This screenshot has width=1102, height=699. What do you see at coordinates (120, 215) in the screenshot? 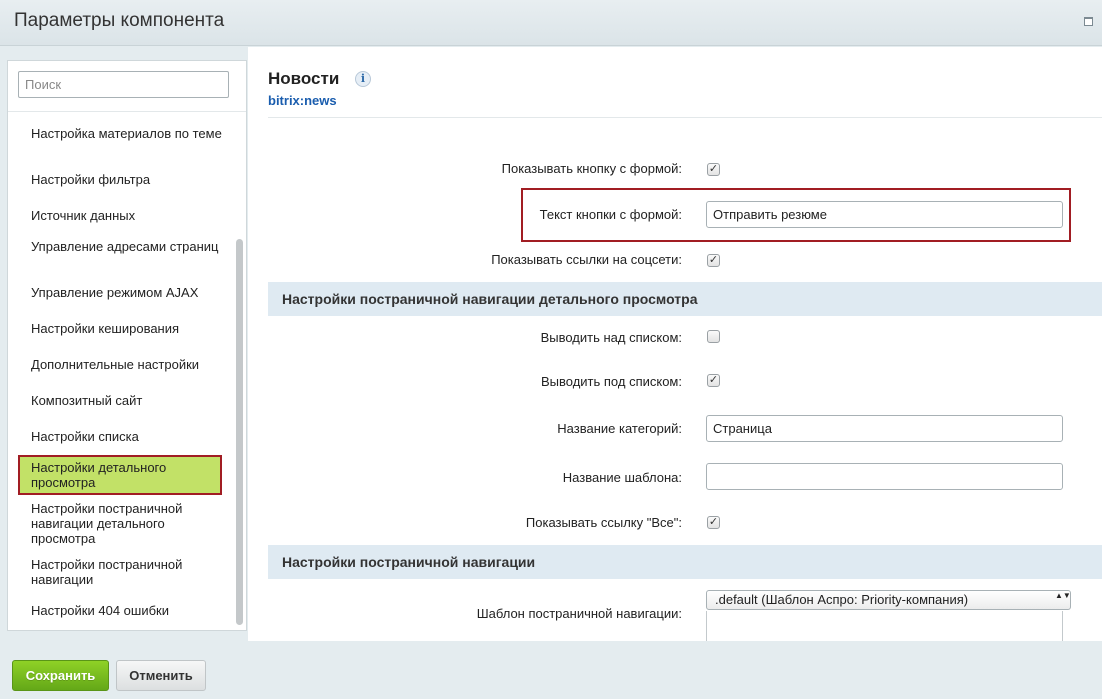
I see `sidebar-item-data-source: Источник данных` at bounding box center [120, 215].